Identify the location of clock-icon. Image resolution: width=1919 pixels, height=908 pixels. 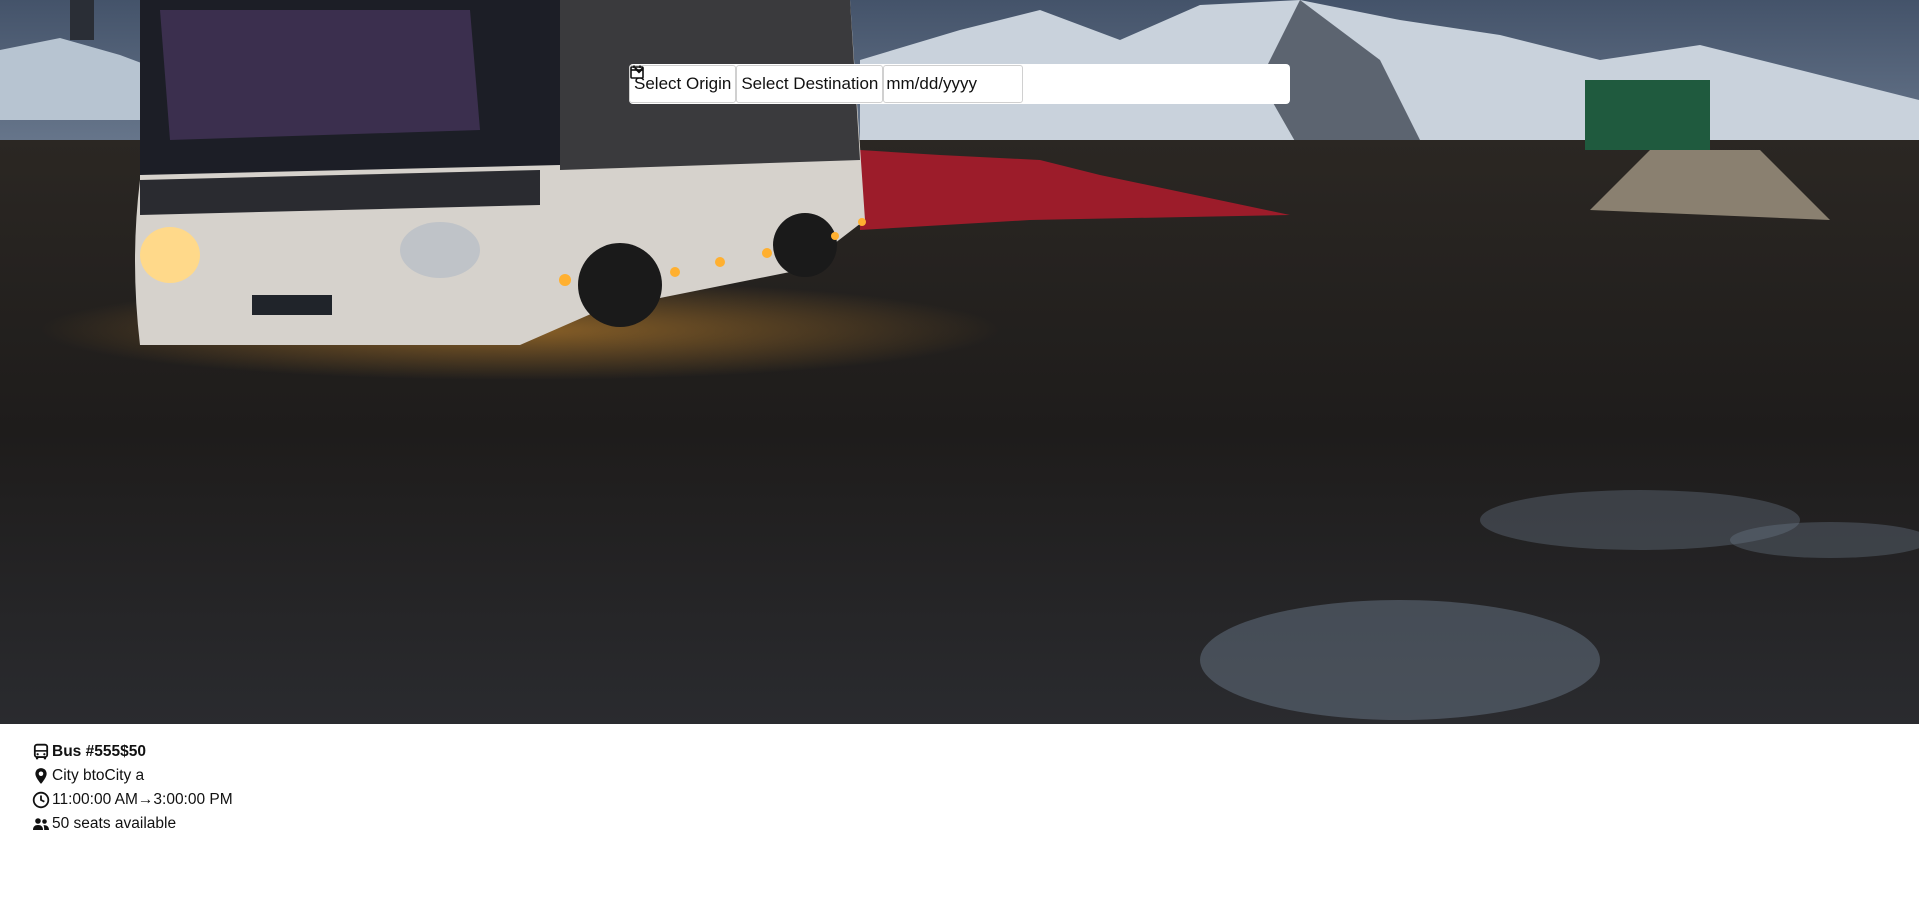
(41, 800).